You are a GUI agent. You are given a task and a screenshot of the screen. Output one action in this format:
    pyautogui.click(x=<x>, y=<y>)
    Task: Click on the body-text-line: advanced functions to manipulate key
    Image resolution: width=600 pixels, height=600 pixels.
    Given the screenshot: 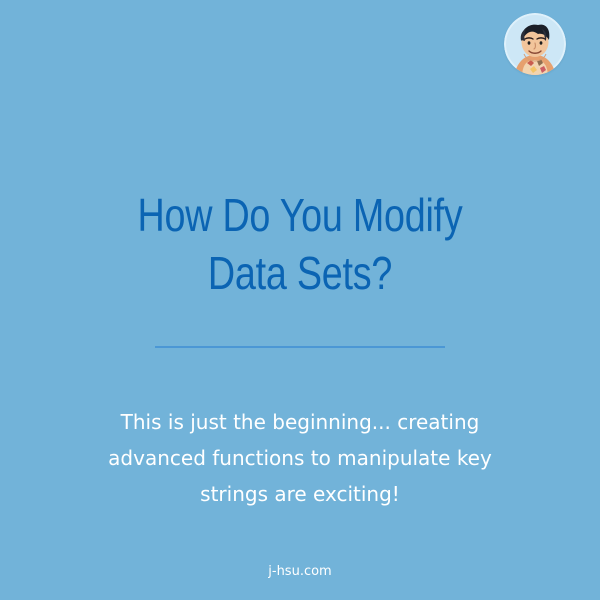 What is the action you would take?
    pyautogui.click(x=300, y=458)
    